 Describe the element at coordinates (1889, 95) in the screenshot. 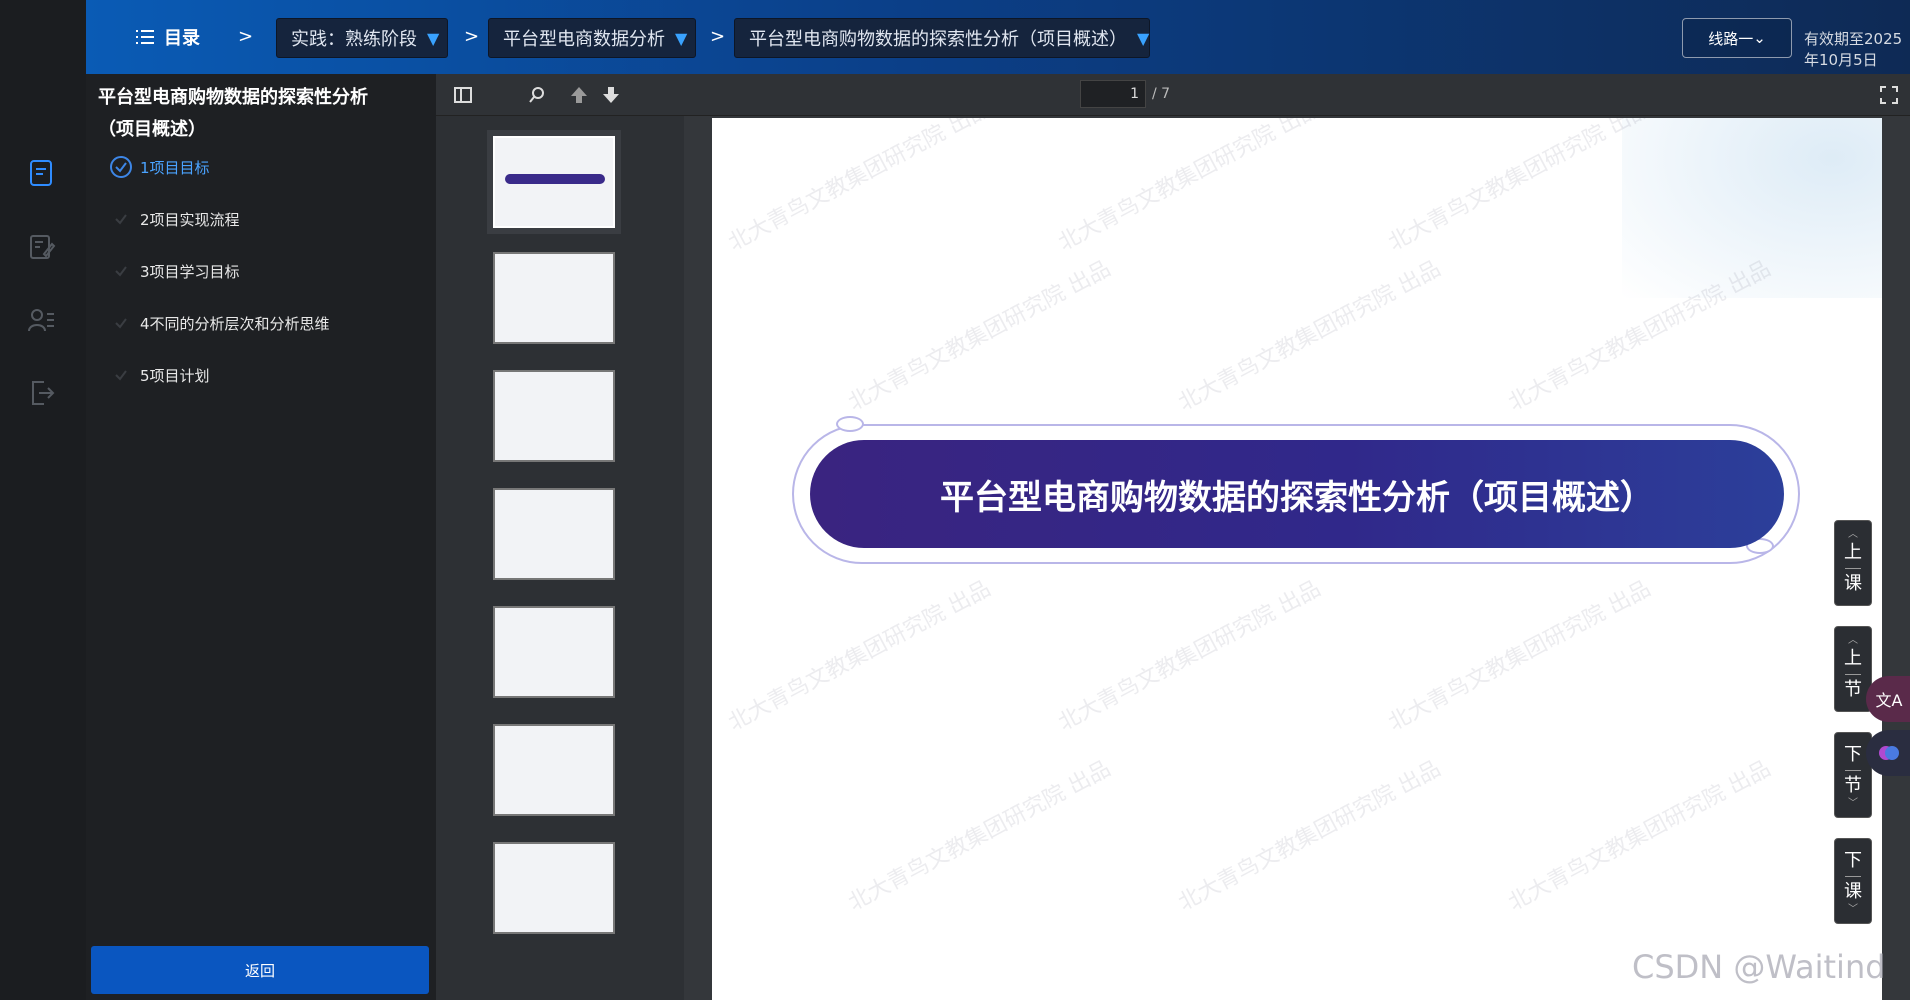

I see `fullscreen-icon` at that location.